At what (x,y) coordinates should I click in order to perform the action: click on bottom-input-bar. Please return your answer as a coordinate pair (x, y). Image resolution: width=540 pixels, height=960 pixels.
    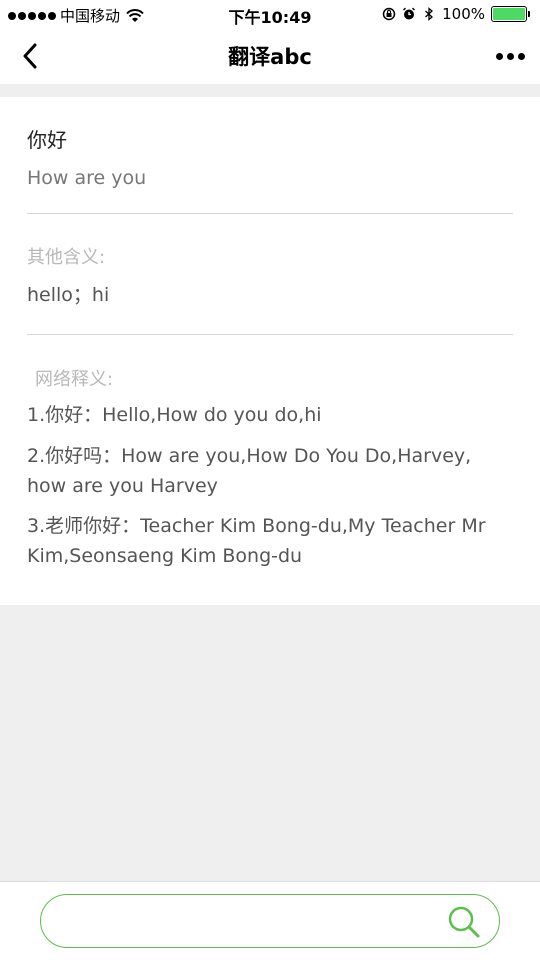
    Looking at the image, I should click on (270, 920).